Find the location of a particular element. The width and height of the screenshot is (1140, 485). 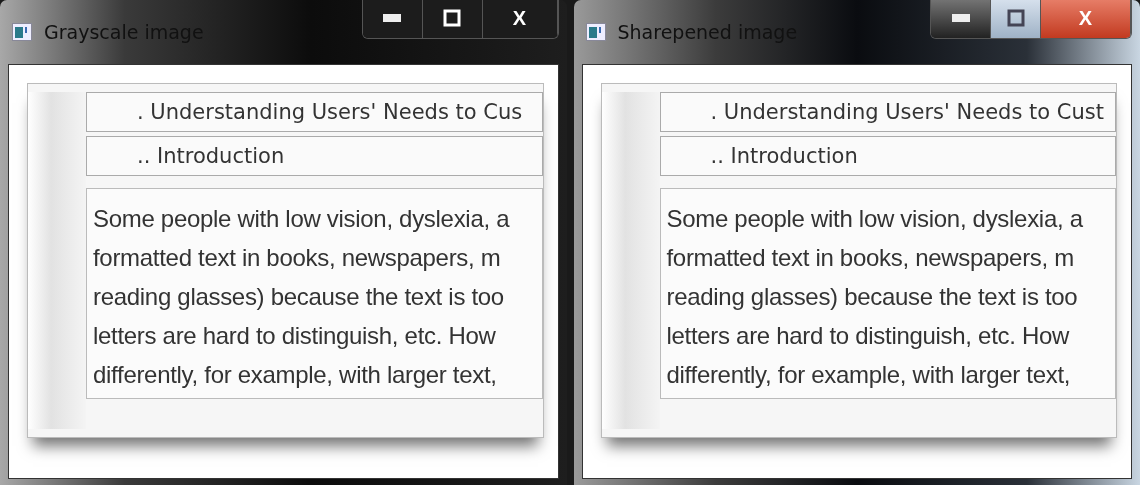

heading-text: . Understanding Users' Needs to Cus is located at coordinates (330, 112).